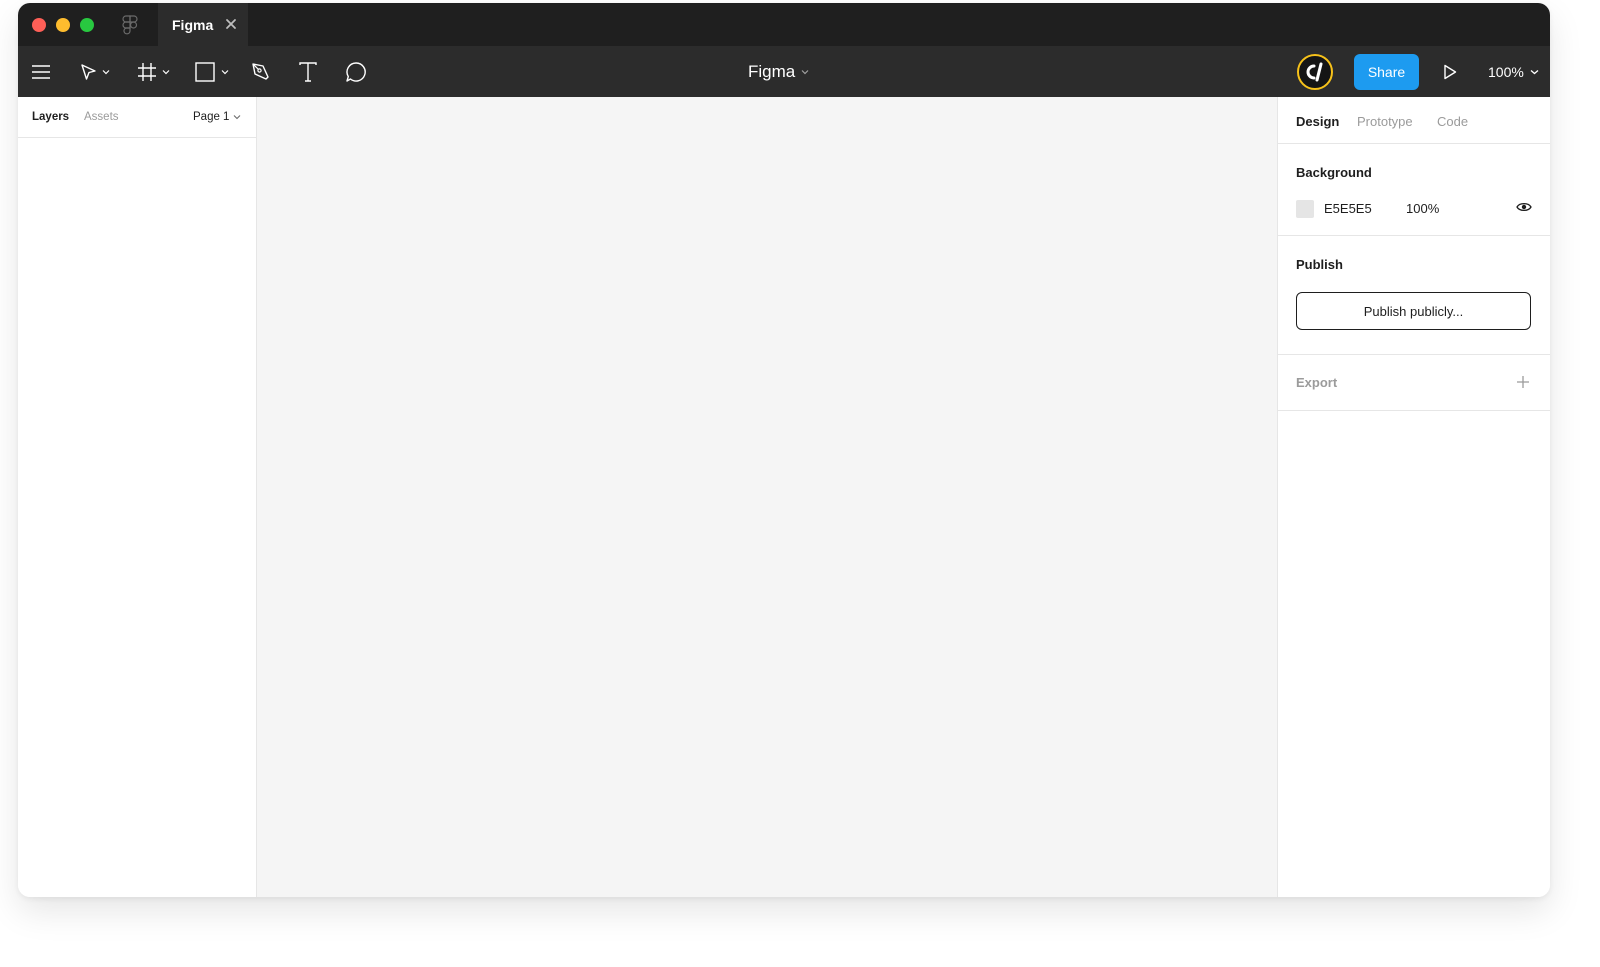  What do you see at coordinates (1348, 208) in the screenshot?
I see `background-hex-input: E5E5E5` at bounding box center [1348, 208].